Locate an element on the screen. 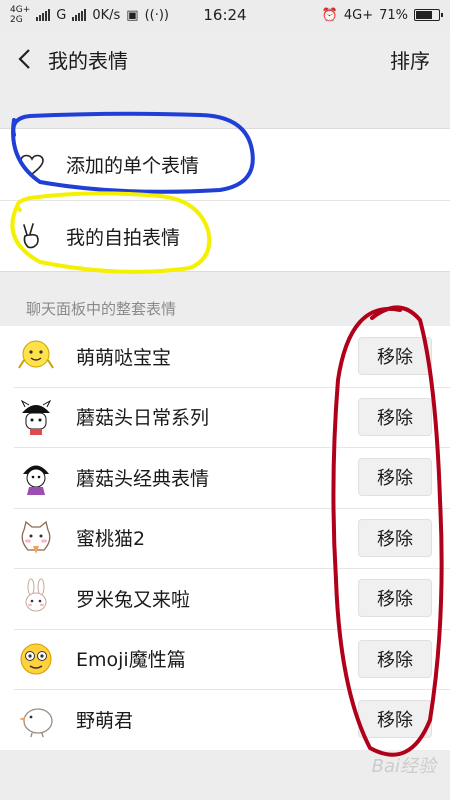  mushroom-head-daily-icon is located at coordinates (36, 417).